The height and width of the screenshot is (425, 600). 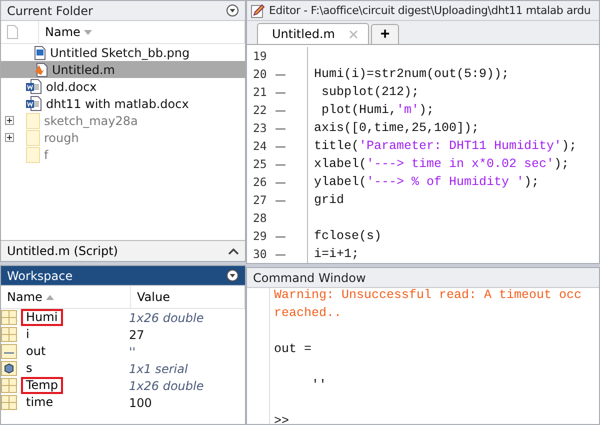 What do you see at coordinates (260, 110) in the screenshot?
I see `line-number: 22` at bounding box center [260, 110].